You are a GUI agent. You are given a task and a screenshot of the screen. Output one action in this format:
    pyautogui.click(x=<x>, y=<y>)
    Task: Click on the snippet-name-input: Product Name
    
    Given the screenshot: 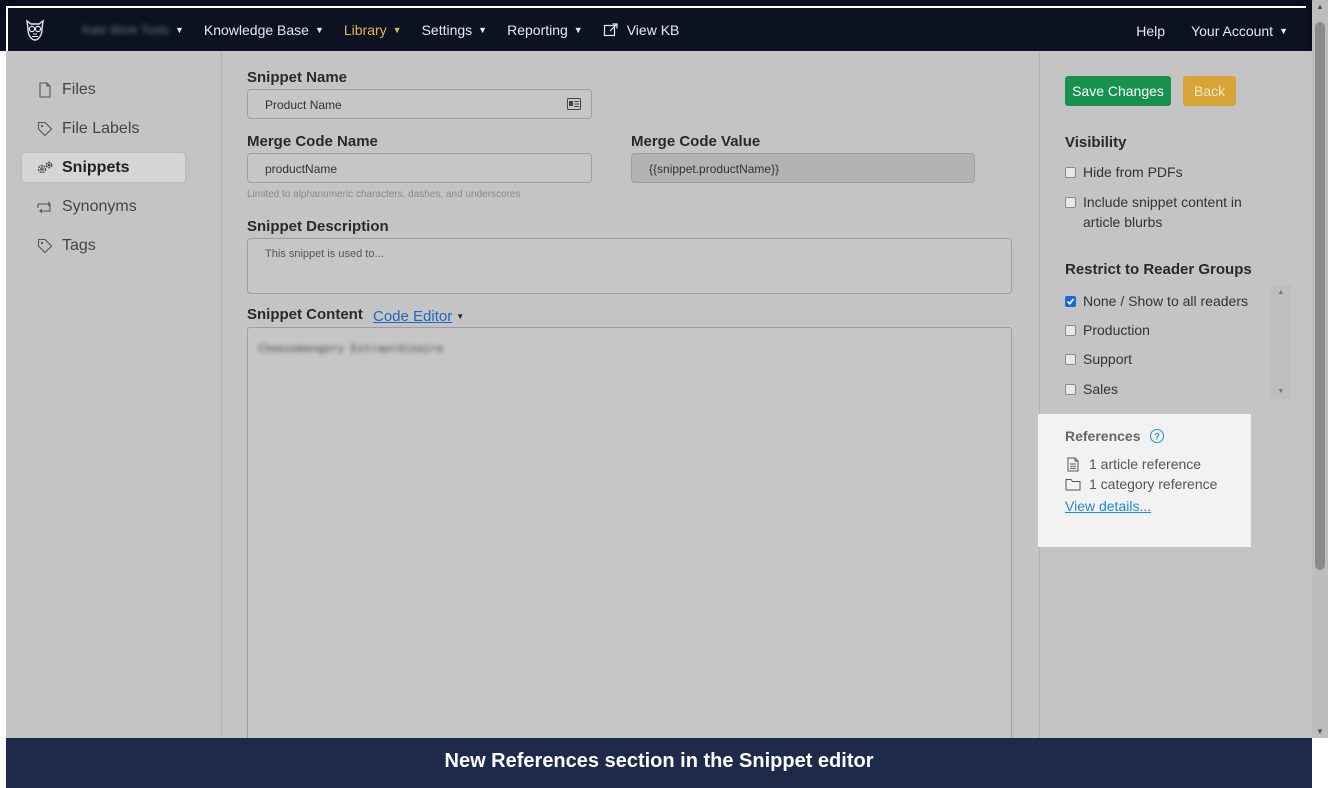 What is the action you would take?
    pyautogui.click(x=419, y=104)
    